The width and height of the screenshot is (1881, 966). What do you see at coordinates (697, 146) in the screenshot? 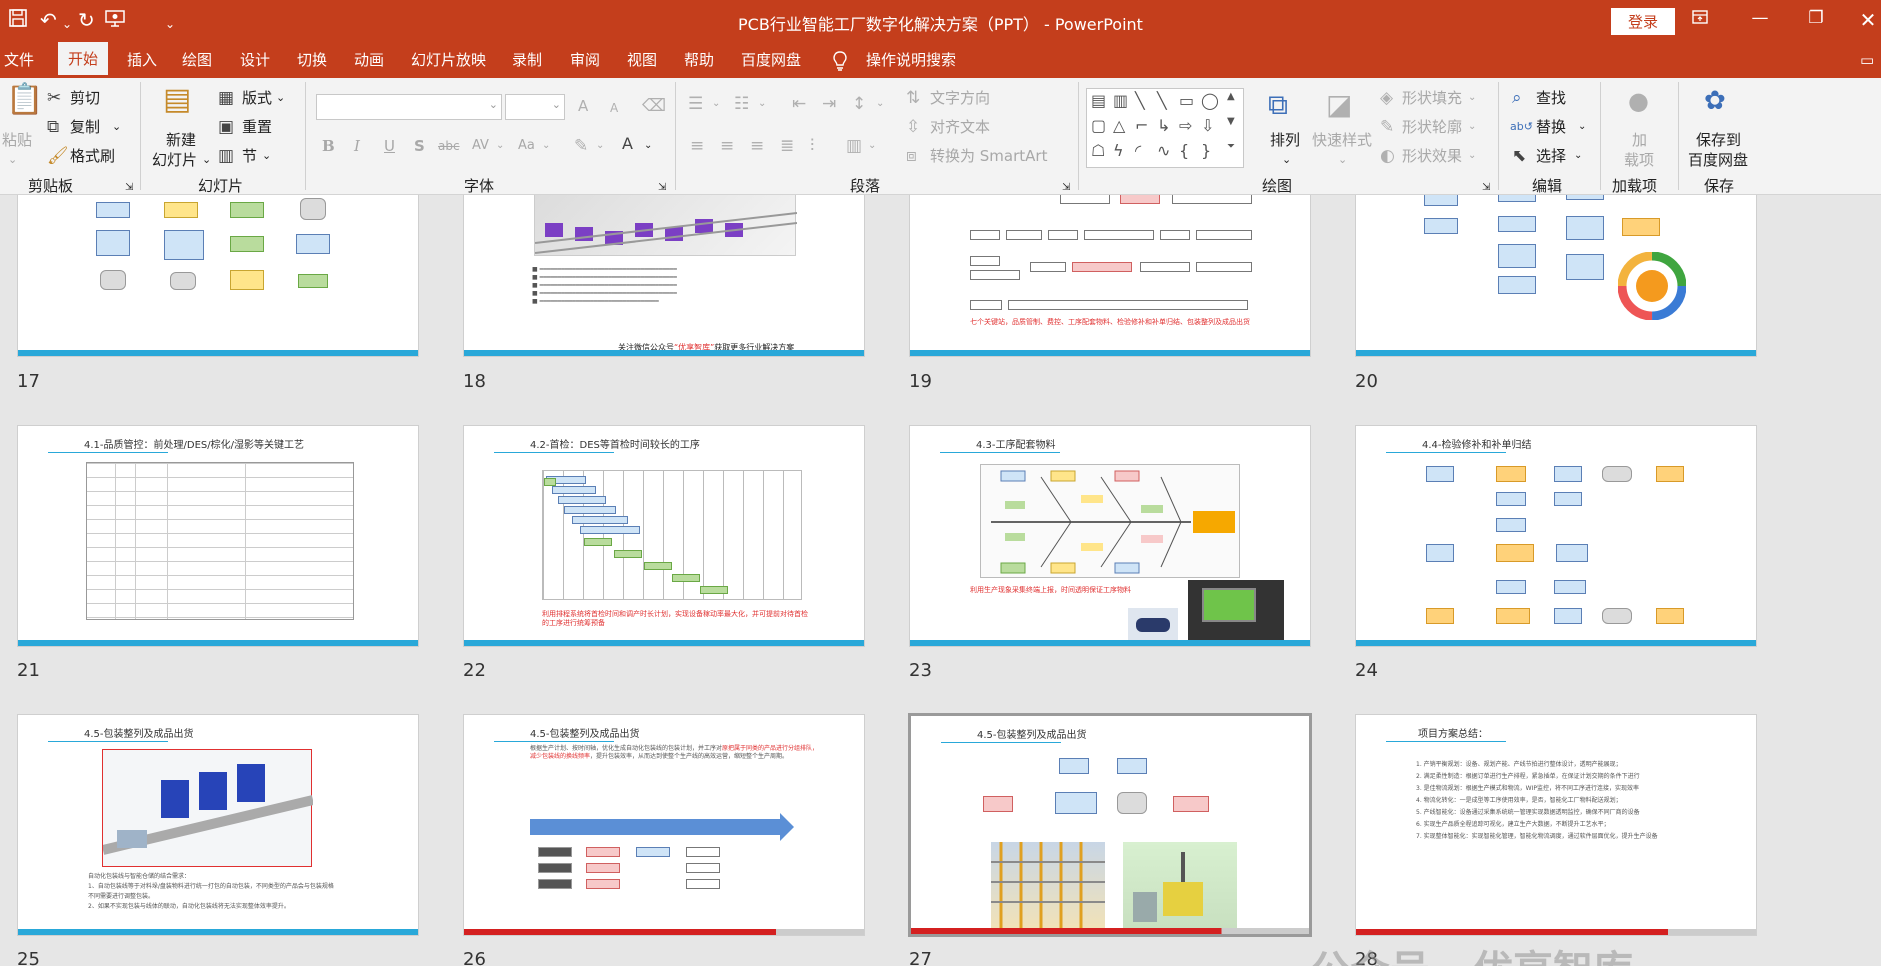
I see `align-left-icon: ≡` at bounding box center [697, 146].